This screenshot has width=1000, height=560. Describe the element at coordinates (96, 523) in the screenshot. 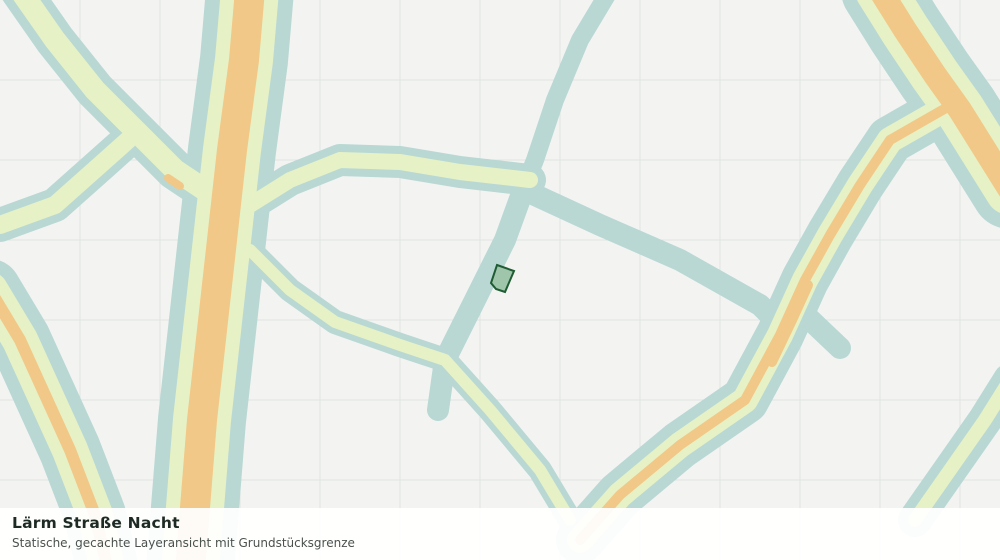

I see `layer-title: Lärm Straße Nacht` at that location.